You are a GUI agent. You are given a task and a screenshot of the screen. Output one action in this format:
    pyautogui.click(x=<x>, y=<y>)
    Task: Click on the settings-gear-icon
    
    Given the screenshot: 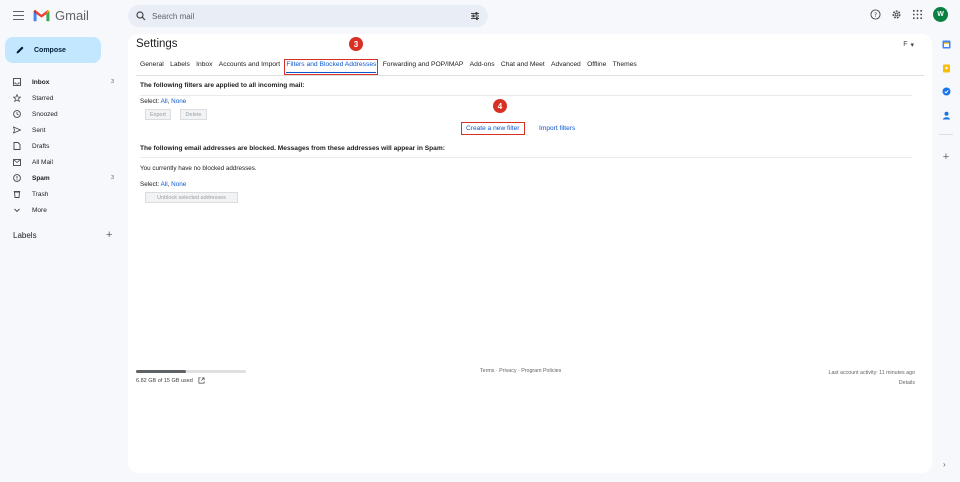 What is the action you would take?
    pyautogui.click(x=896, y=14)
    